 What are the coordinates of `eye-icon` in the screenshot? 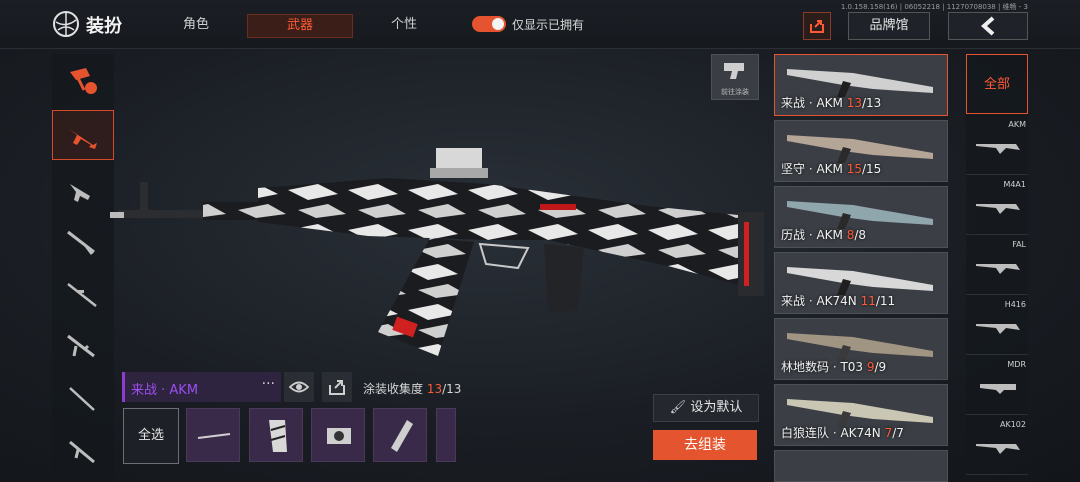 It's located at (299, 387).